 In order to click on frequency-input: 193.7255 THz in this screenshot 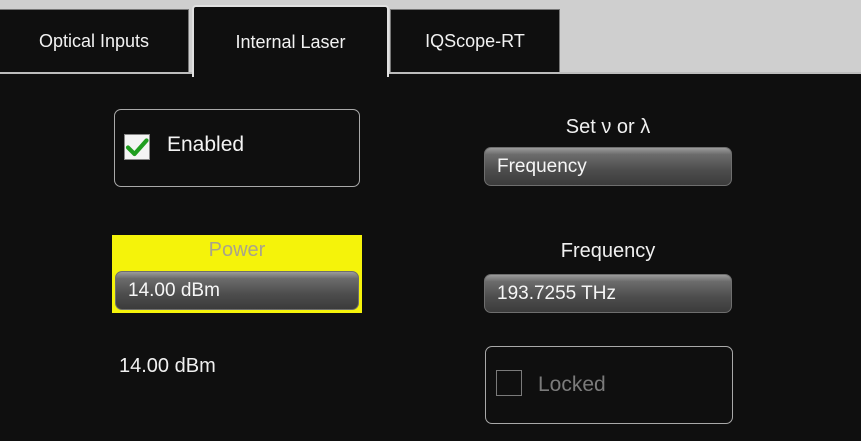, I will do `click(608, 293)`.